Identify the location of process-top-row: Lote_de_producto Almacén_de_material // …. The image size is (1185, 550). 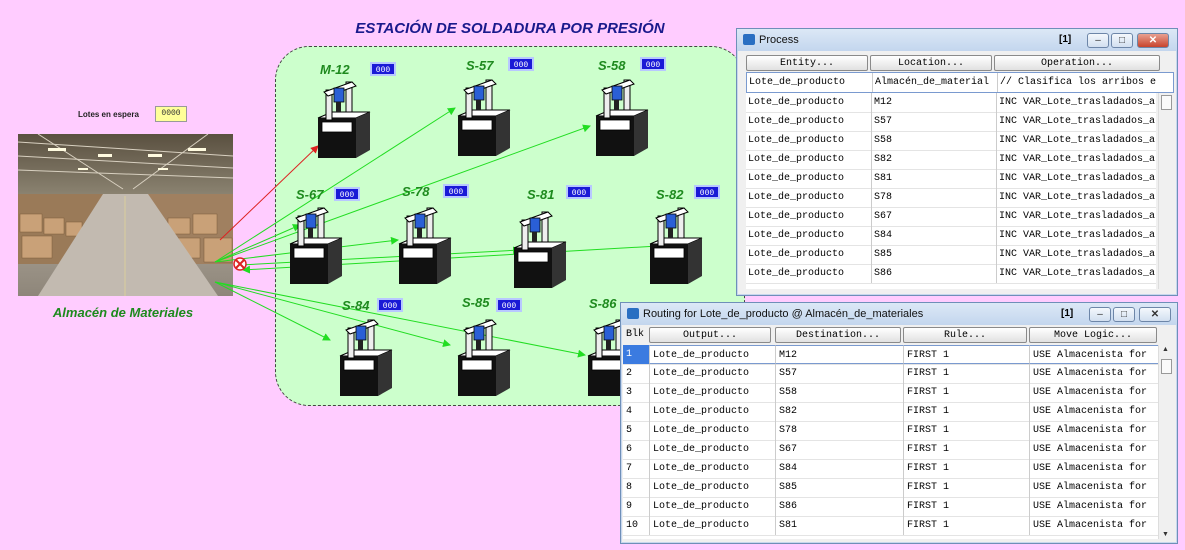
(960, 82).